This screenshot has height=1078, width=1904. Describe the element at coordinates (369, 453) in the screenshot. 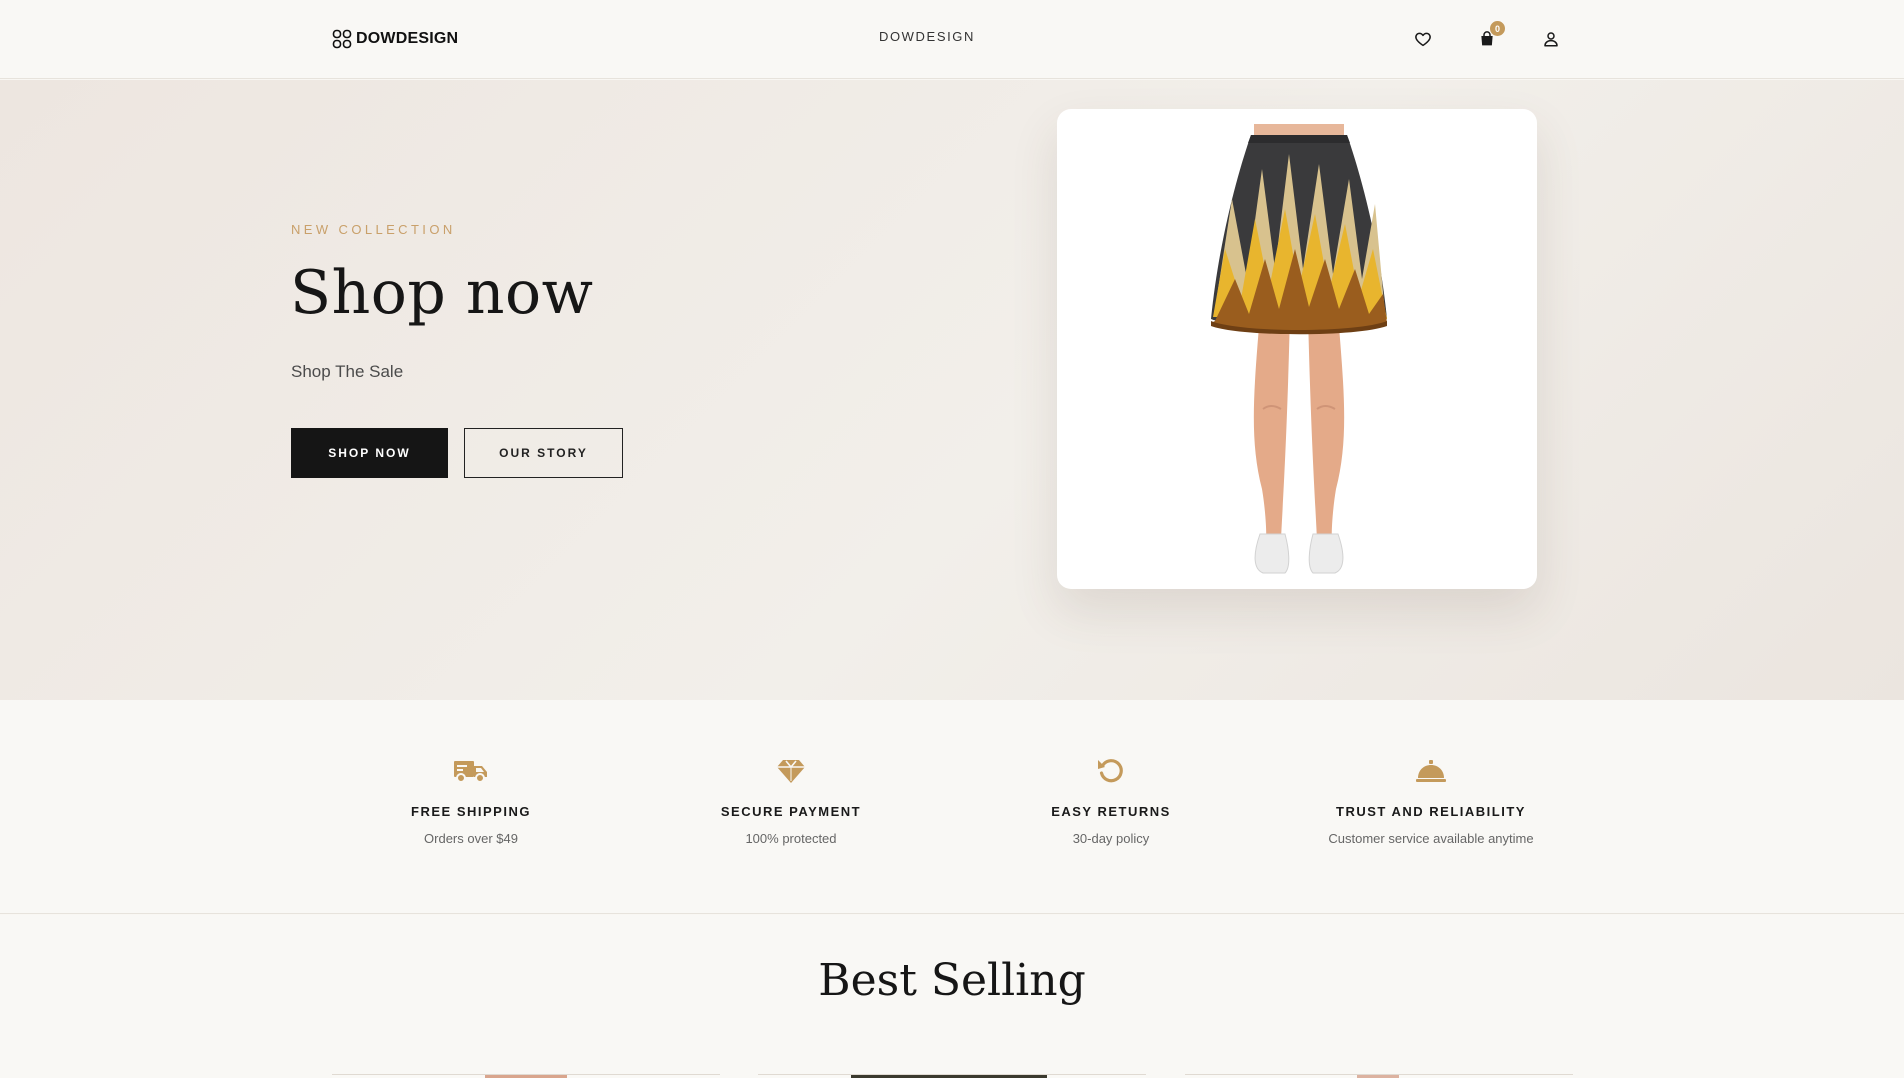

I see `shop-now-button: SHOP NOW` at that location.